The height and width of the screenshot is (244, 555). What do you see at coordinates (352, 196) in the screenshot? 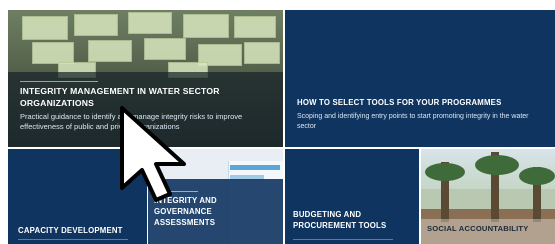
I see `tile-budgeting-procurement: BUDGETING AND PROCUREMENT TOOLS` at bounding box center [352, 196].